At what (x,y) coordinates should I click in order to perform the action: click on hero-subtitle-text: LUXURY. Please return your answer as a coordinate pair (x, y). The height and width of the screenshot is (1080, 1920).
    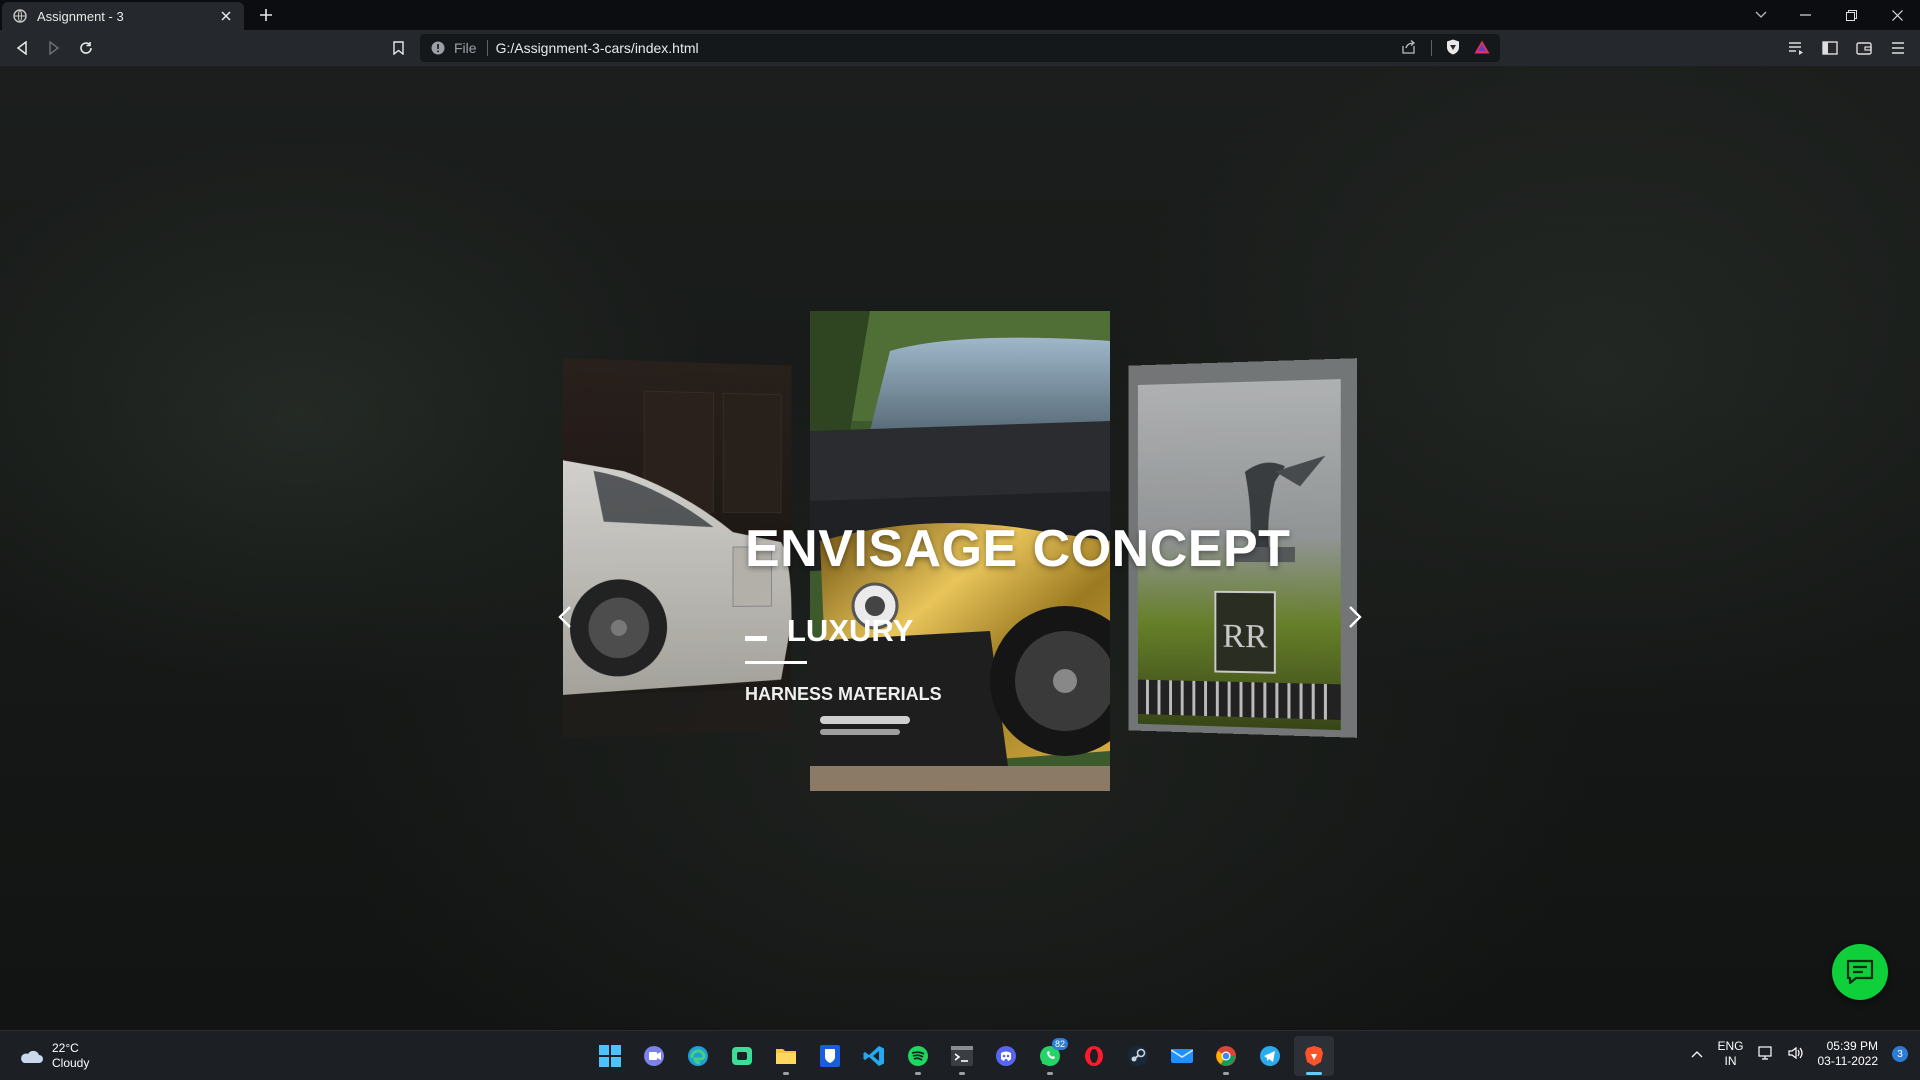
    Looking at the image, I should click on (850, 630).